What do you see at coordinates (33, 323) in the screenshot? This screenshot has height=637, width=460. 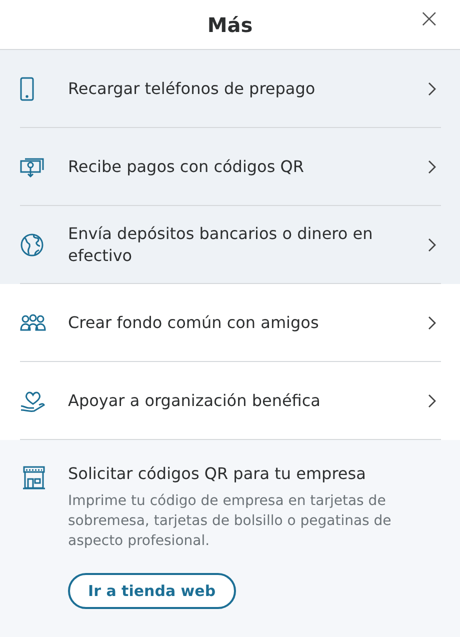 I see `group-icon` at bounding box center [33, 323].